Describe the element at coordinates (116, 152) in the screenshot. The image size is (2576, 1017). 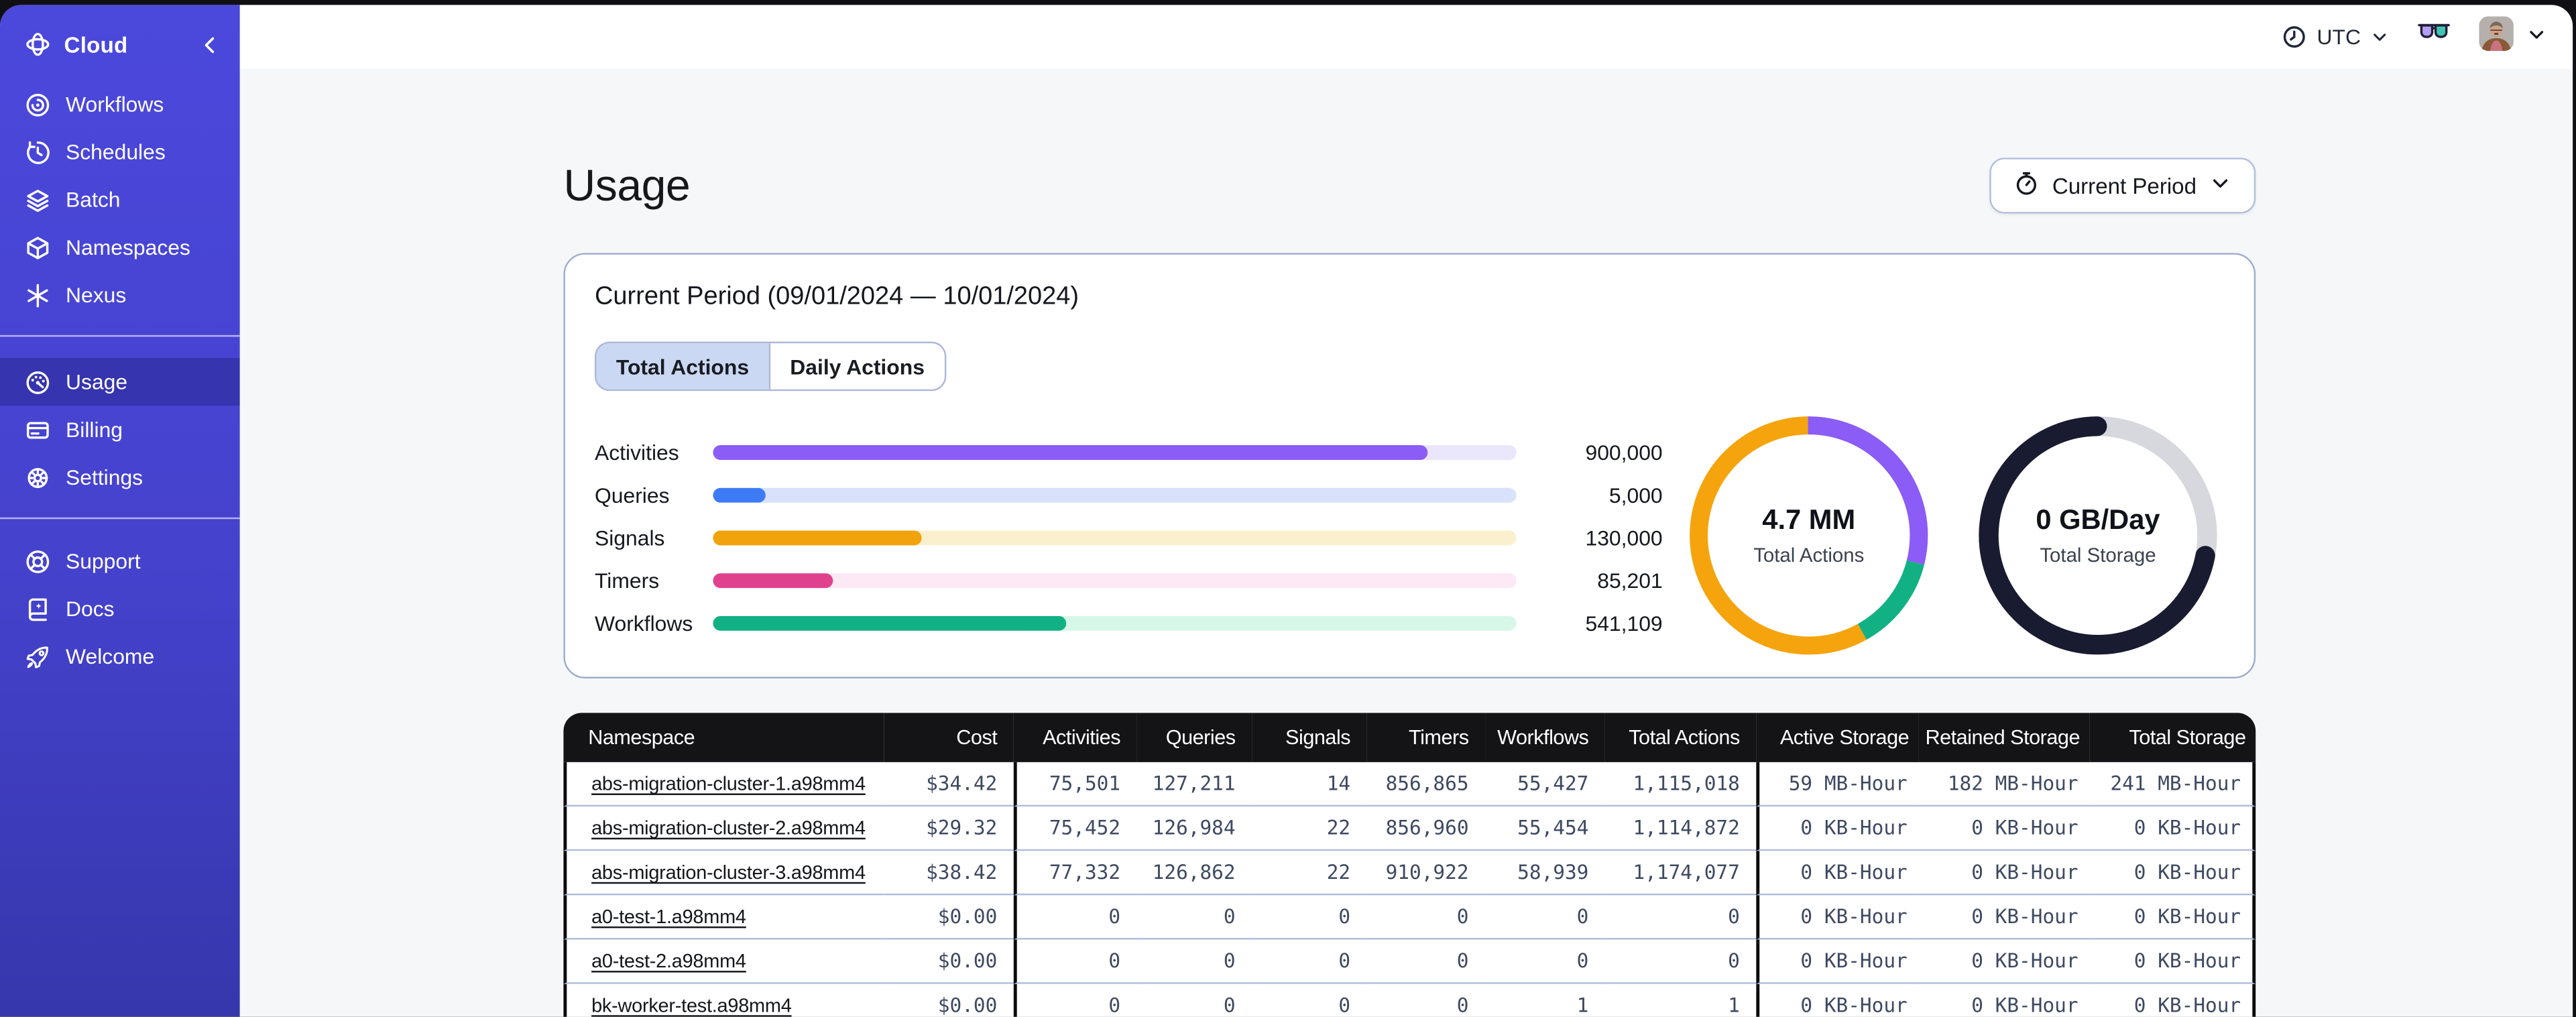
I see `sidebar-item-label: Schedules` at that location.